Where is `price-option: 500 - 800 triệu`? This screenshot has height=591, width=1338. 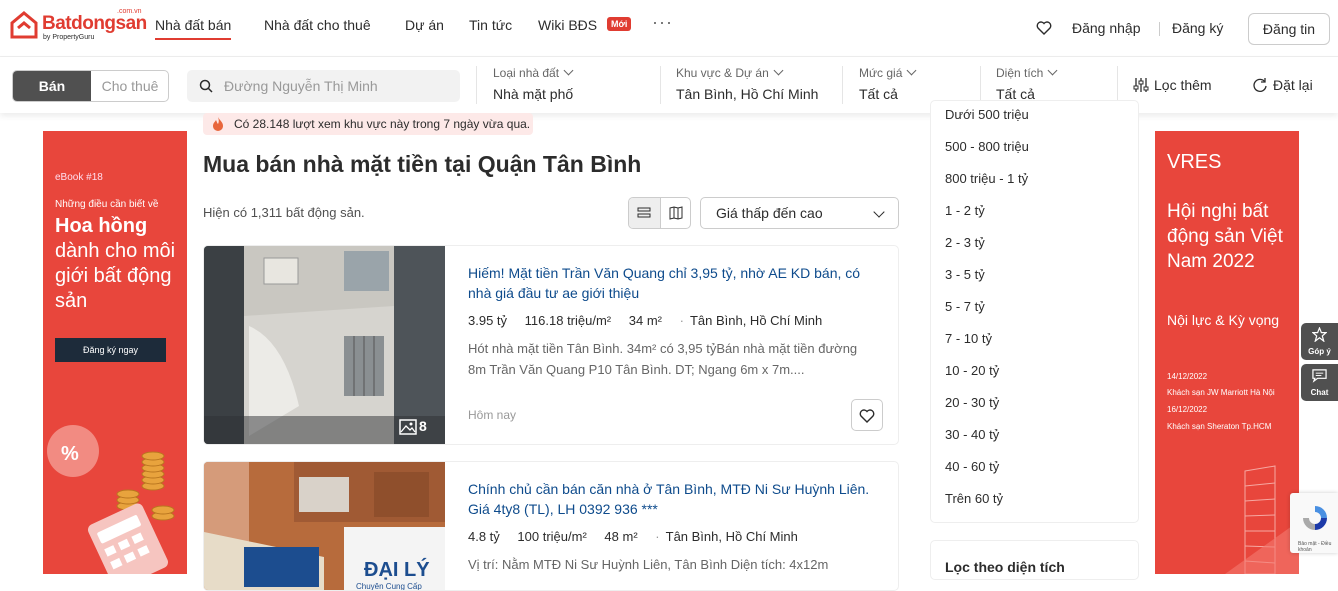 price-option: 500 - 800 triệu is located at coordinates (987, 146).